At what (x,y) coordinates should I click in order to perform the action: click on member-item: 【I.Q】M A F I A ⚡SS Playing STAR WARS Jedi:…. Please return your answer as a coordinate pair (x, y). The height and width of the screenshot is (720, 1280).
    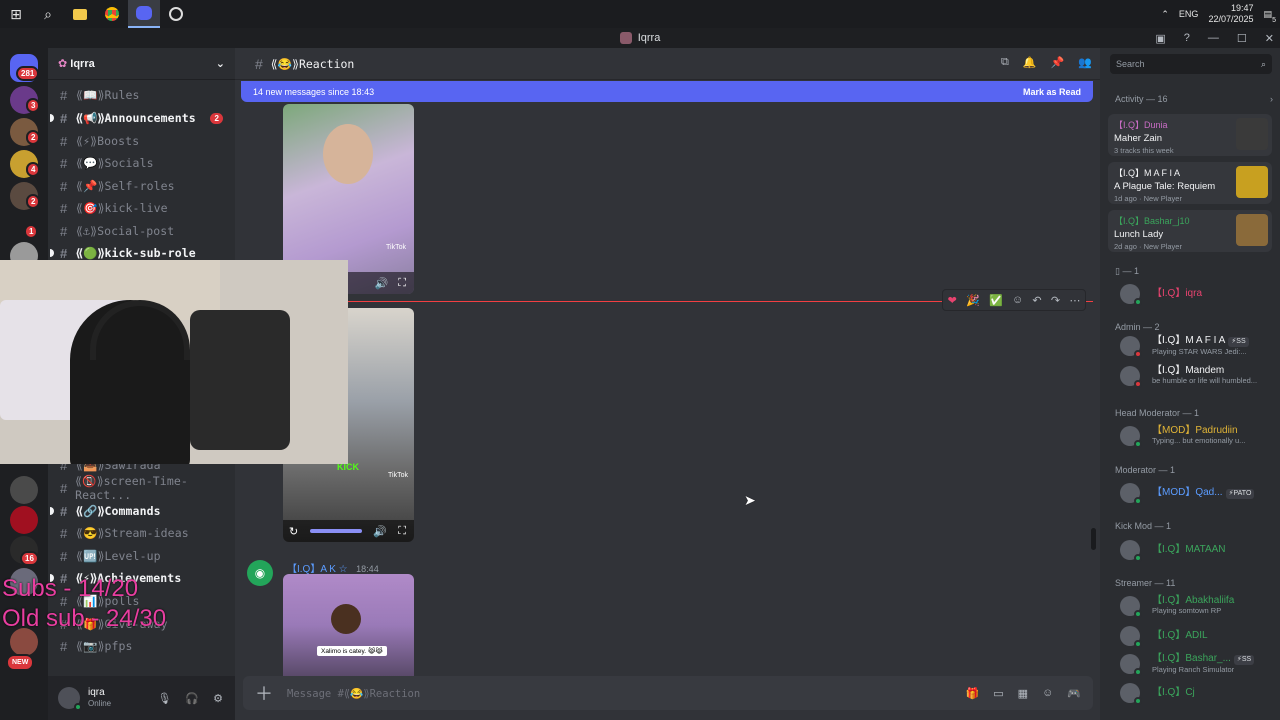
    Looking at the image, I should click on (1200, 346).